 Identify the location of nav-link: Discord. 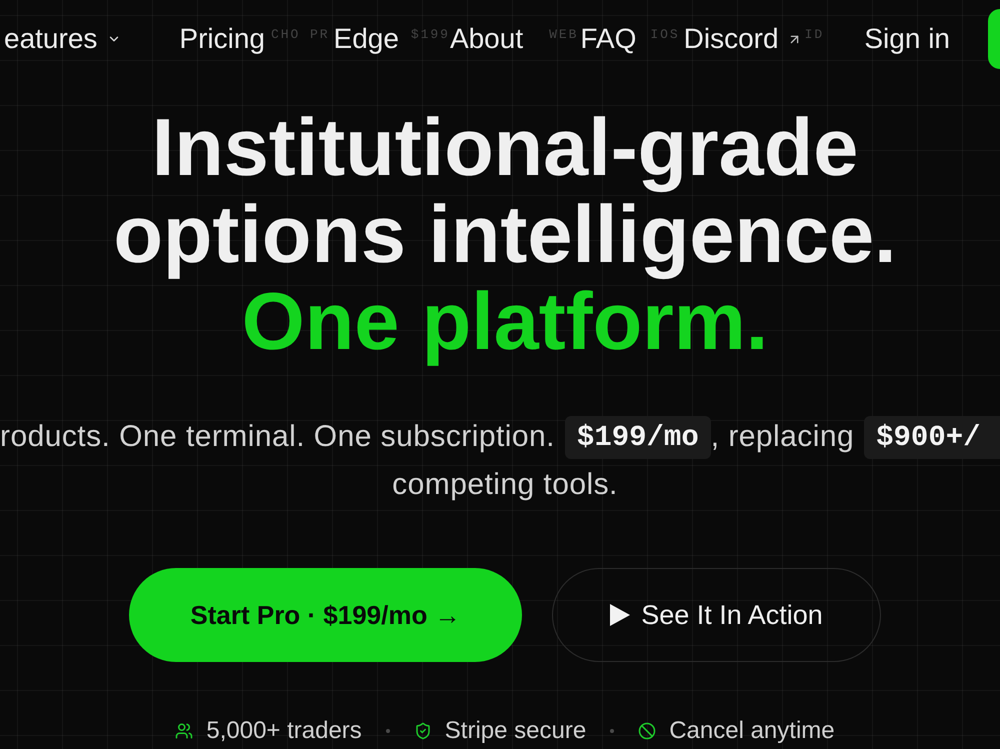
(743, 39).